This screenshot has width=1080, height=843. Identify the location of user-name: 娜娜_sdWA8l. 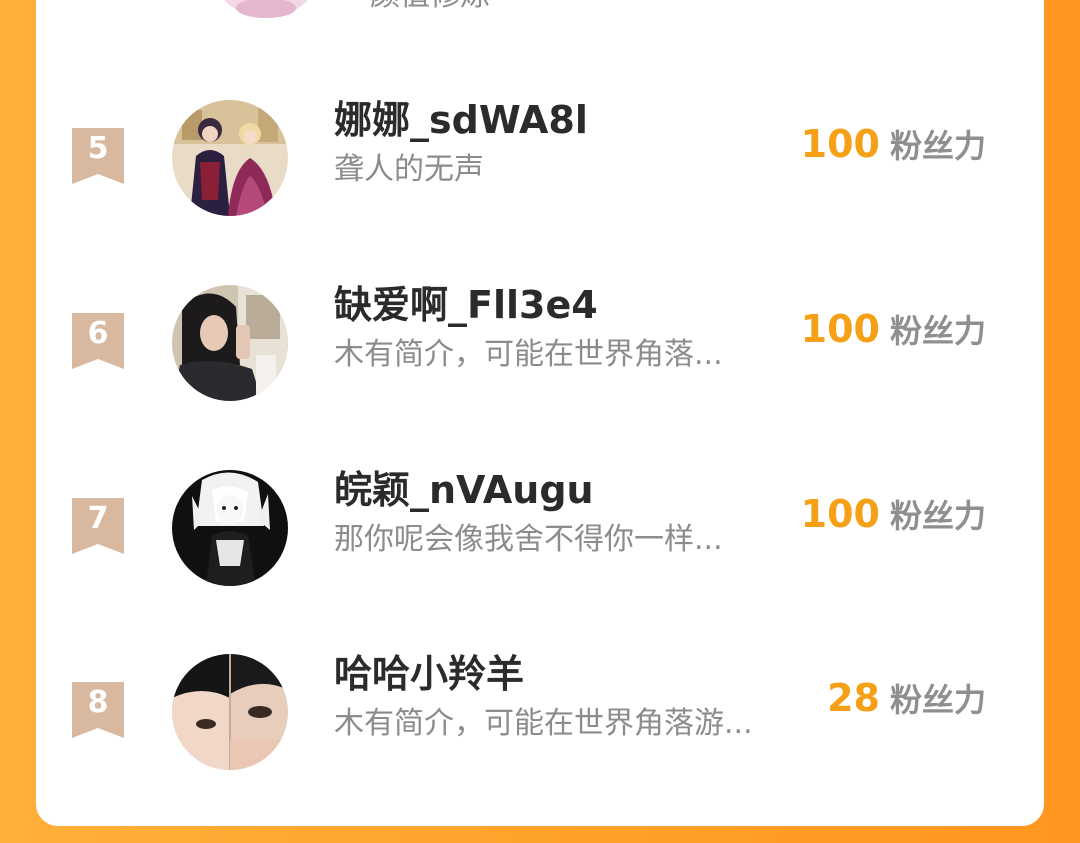
(461, 120).